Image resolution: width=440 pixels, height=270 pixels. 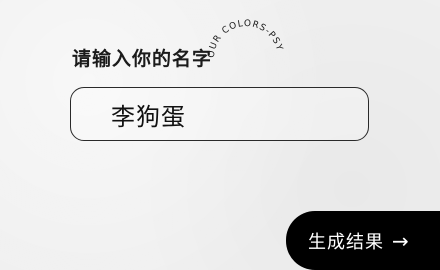 What do you see at coordinates (219, 114) in the screenshot?
I see `name-input-field: 李狗蛋` at bounding box center [219, 114].